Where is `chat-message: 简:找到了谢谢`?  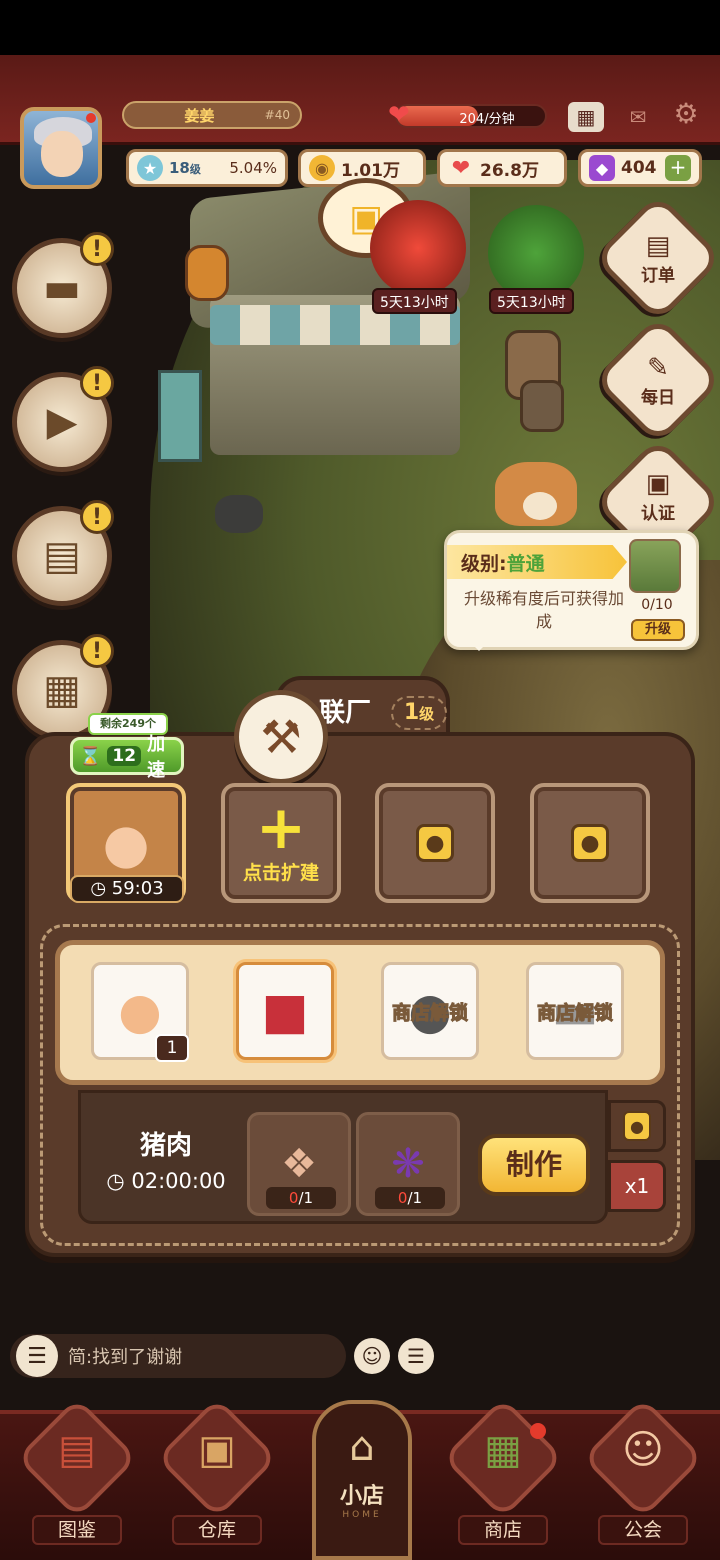 chat-message: 简:找到了谢谢 is located at coordinates (125, 1357).